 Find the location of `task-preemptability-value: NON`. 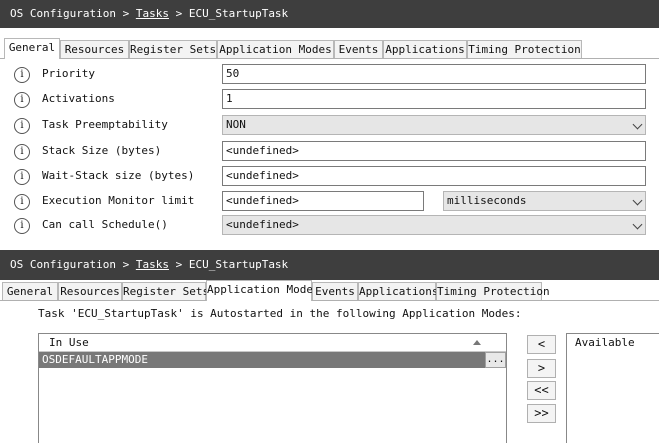

task-preemptability-value: NON is located at coordinates (236, 124).